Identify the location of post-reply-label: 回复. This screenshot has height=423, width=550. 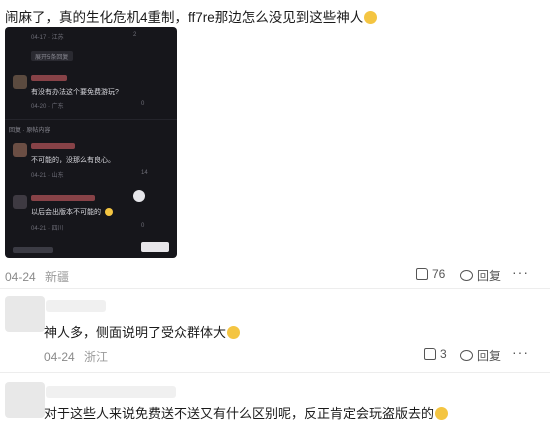
(489, 276).